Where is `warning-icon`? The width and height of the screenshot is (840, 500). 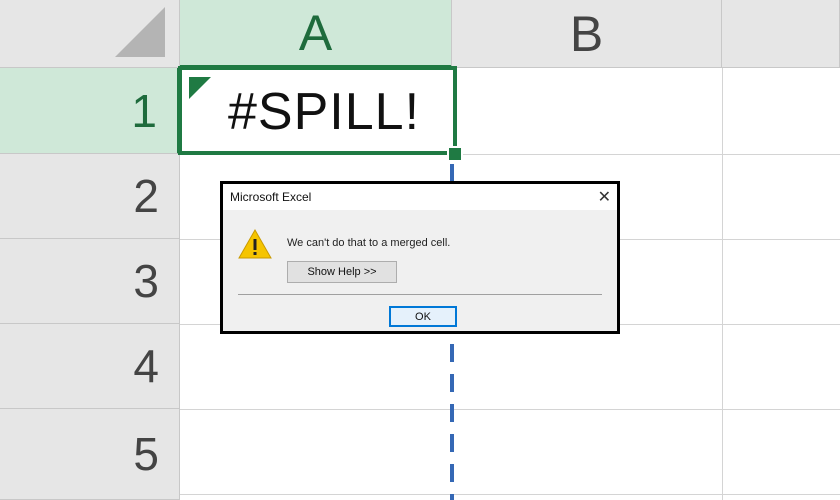
warning-icon is located at coordinates (255, 243).